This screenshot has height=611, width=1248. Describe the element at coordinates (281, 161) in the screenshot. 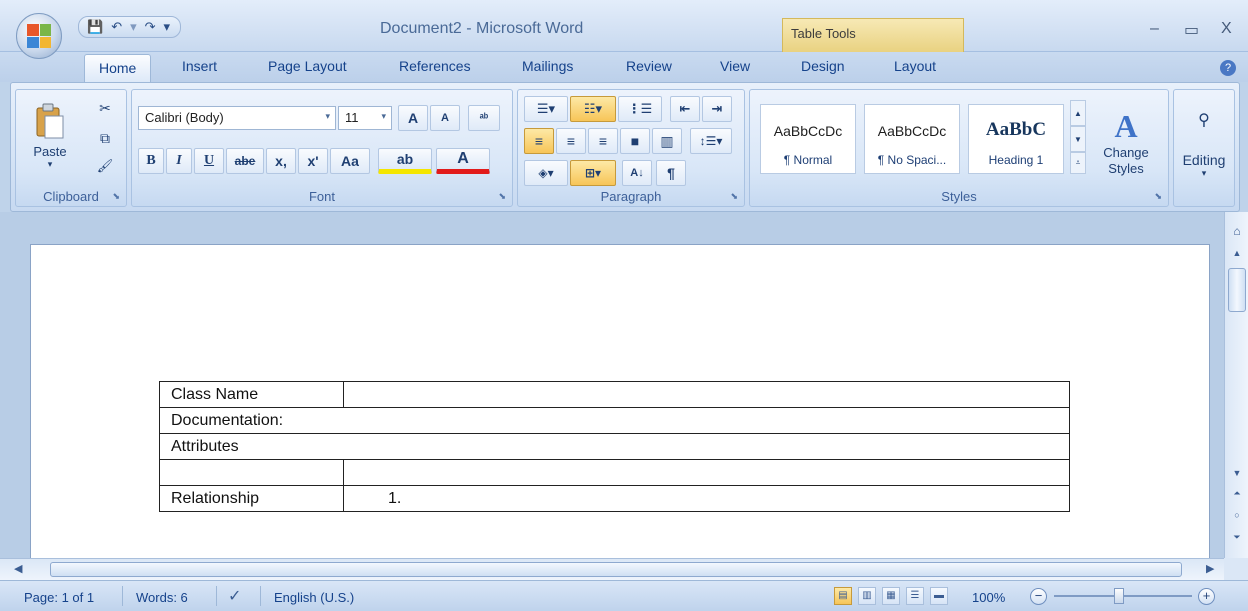

I see `subscript-button: x,` at that location.